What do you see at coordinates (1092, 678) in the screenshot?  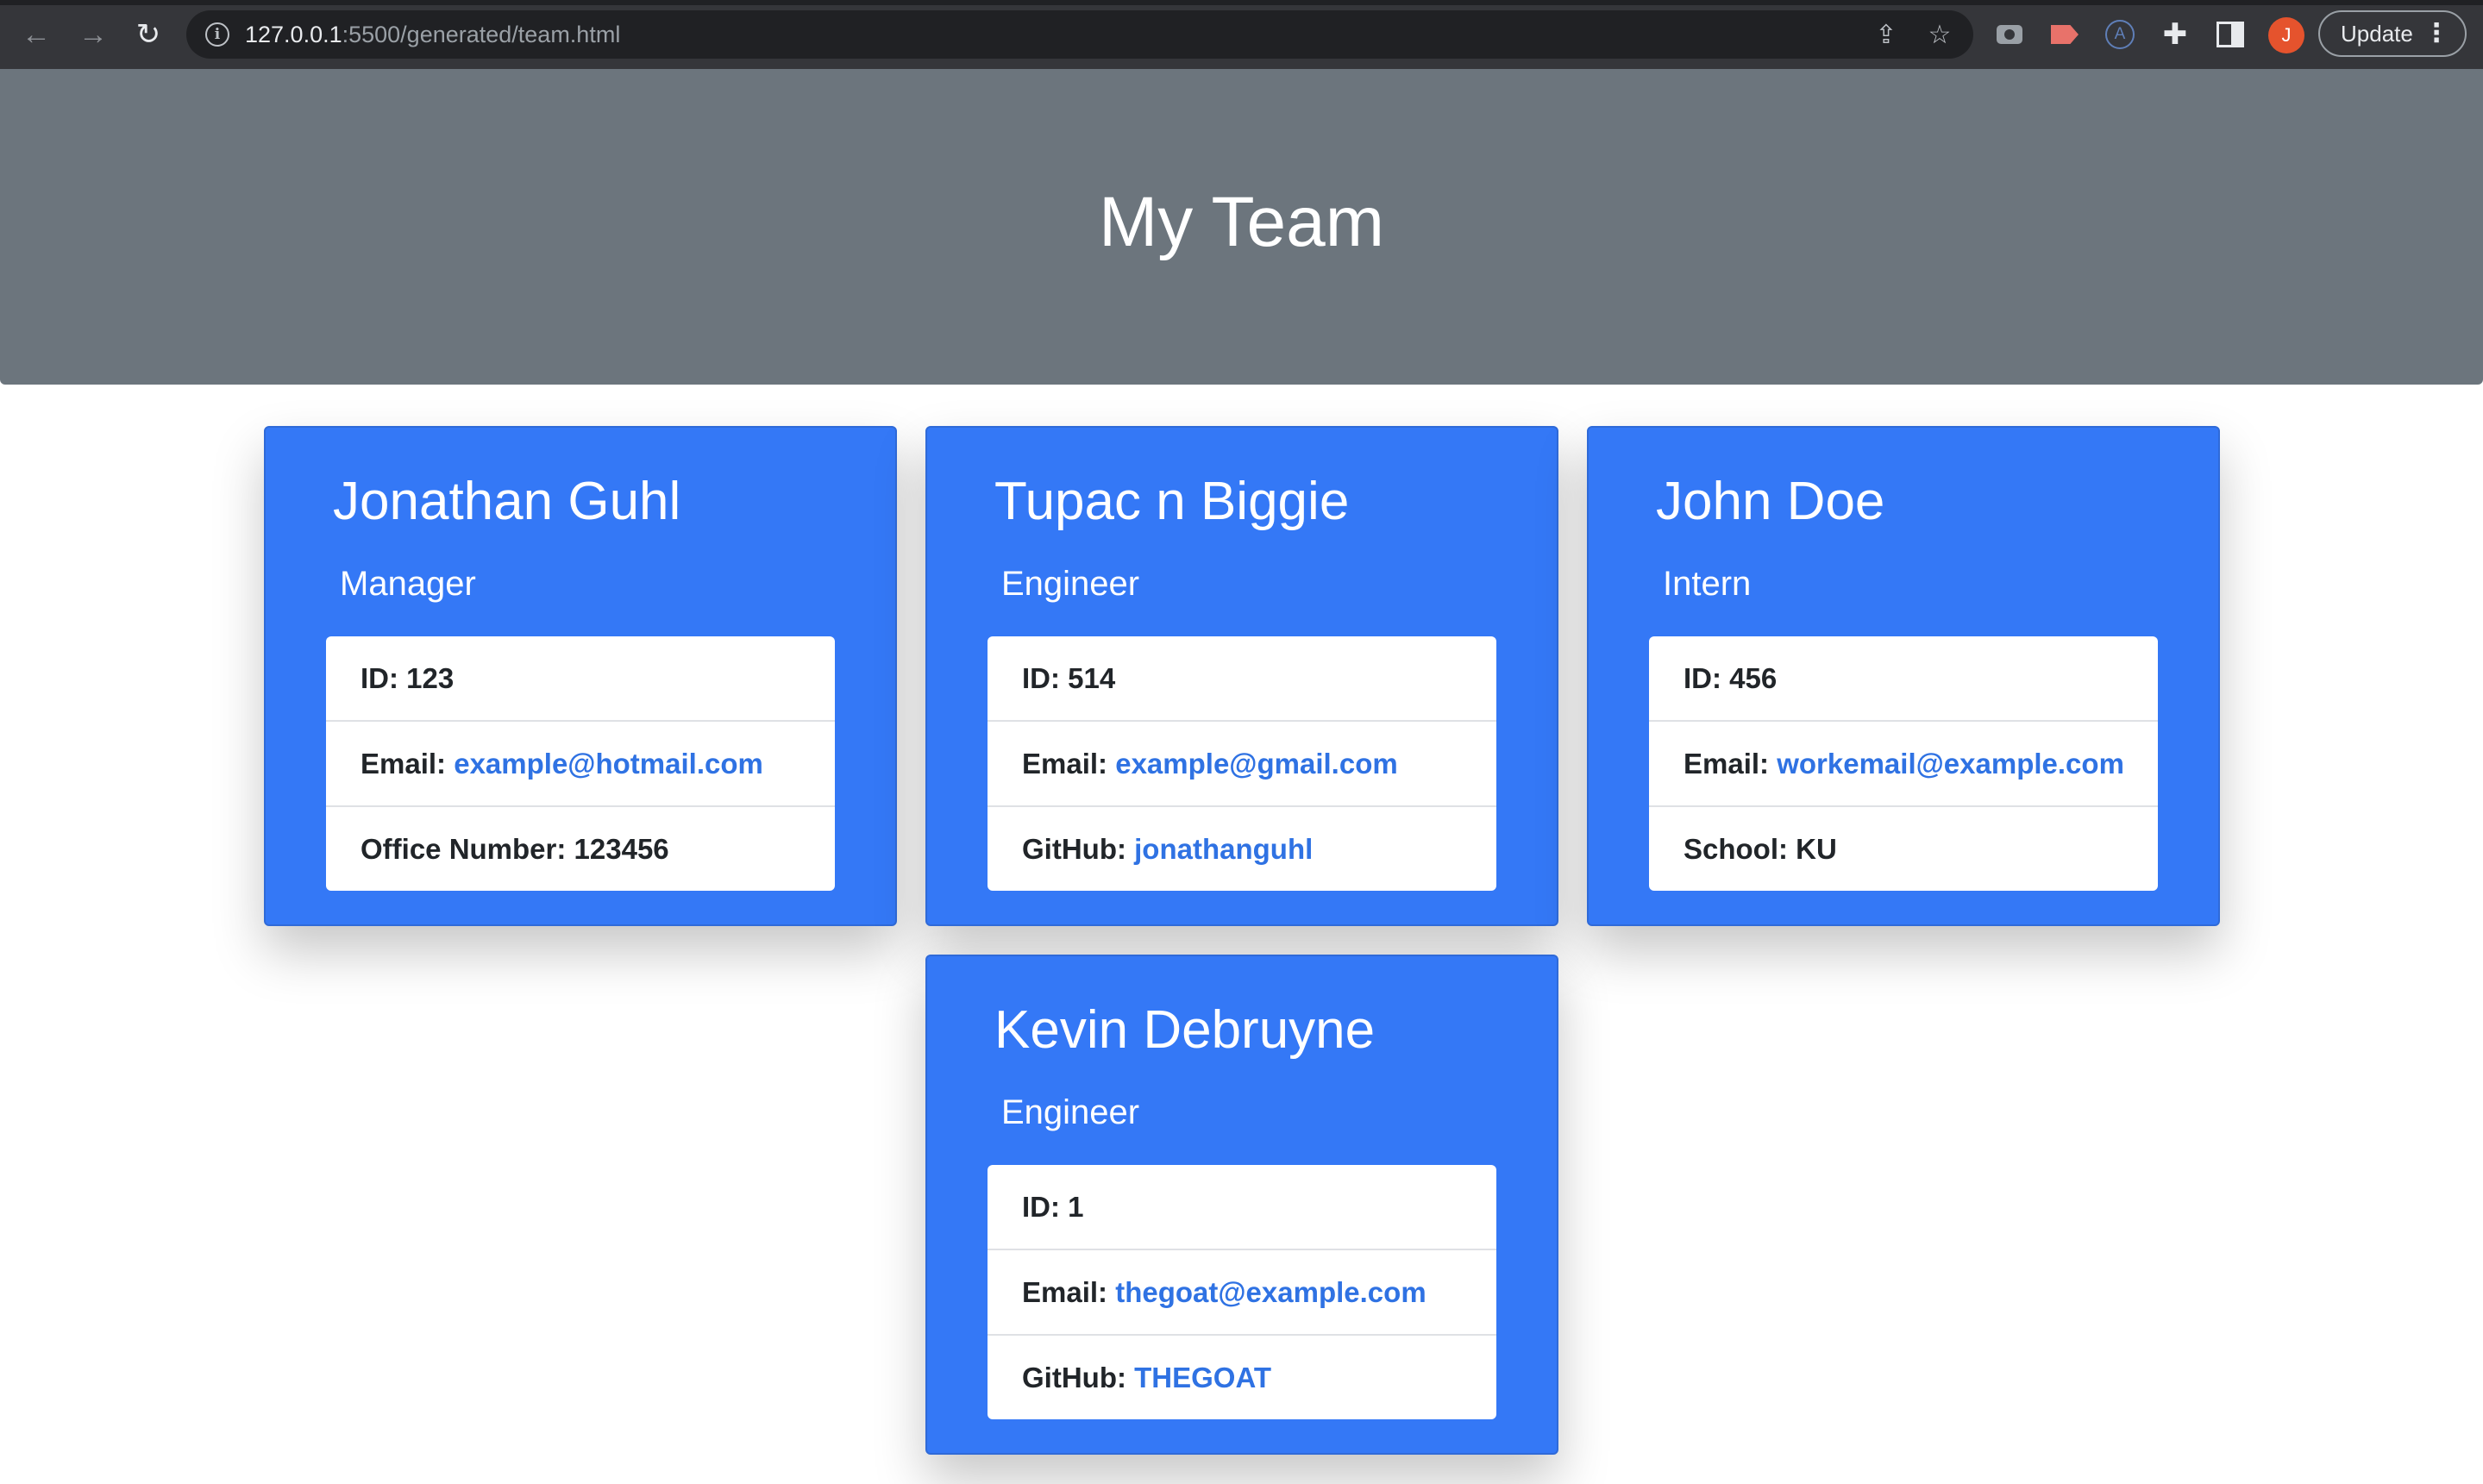 I see `id-value: 514` at bounding box center [1092, 678].